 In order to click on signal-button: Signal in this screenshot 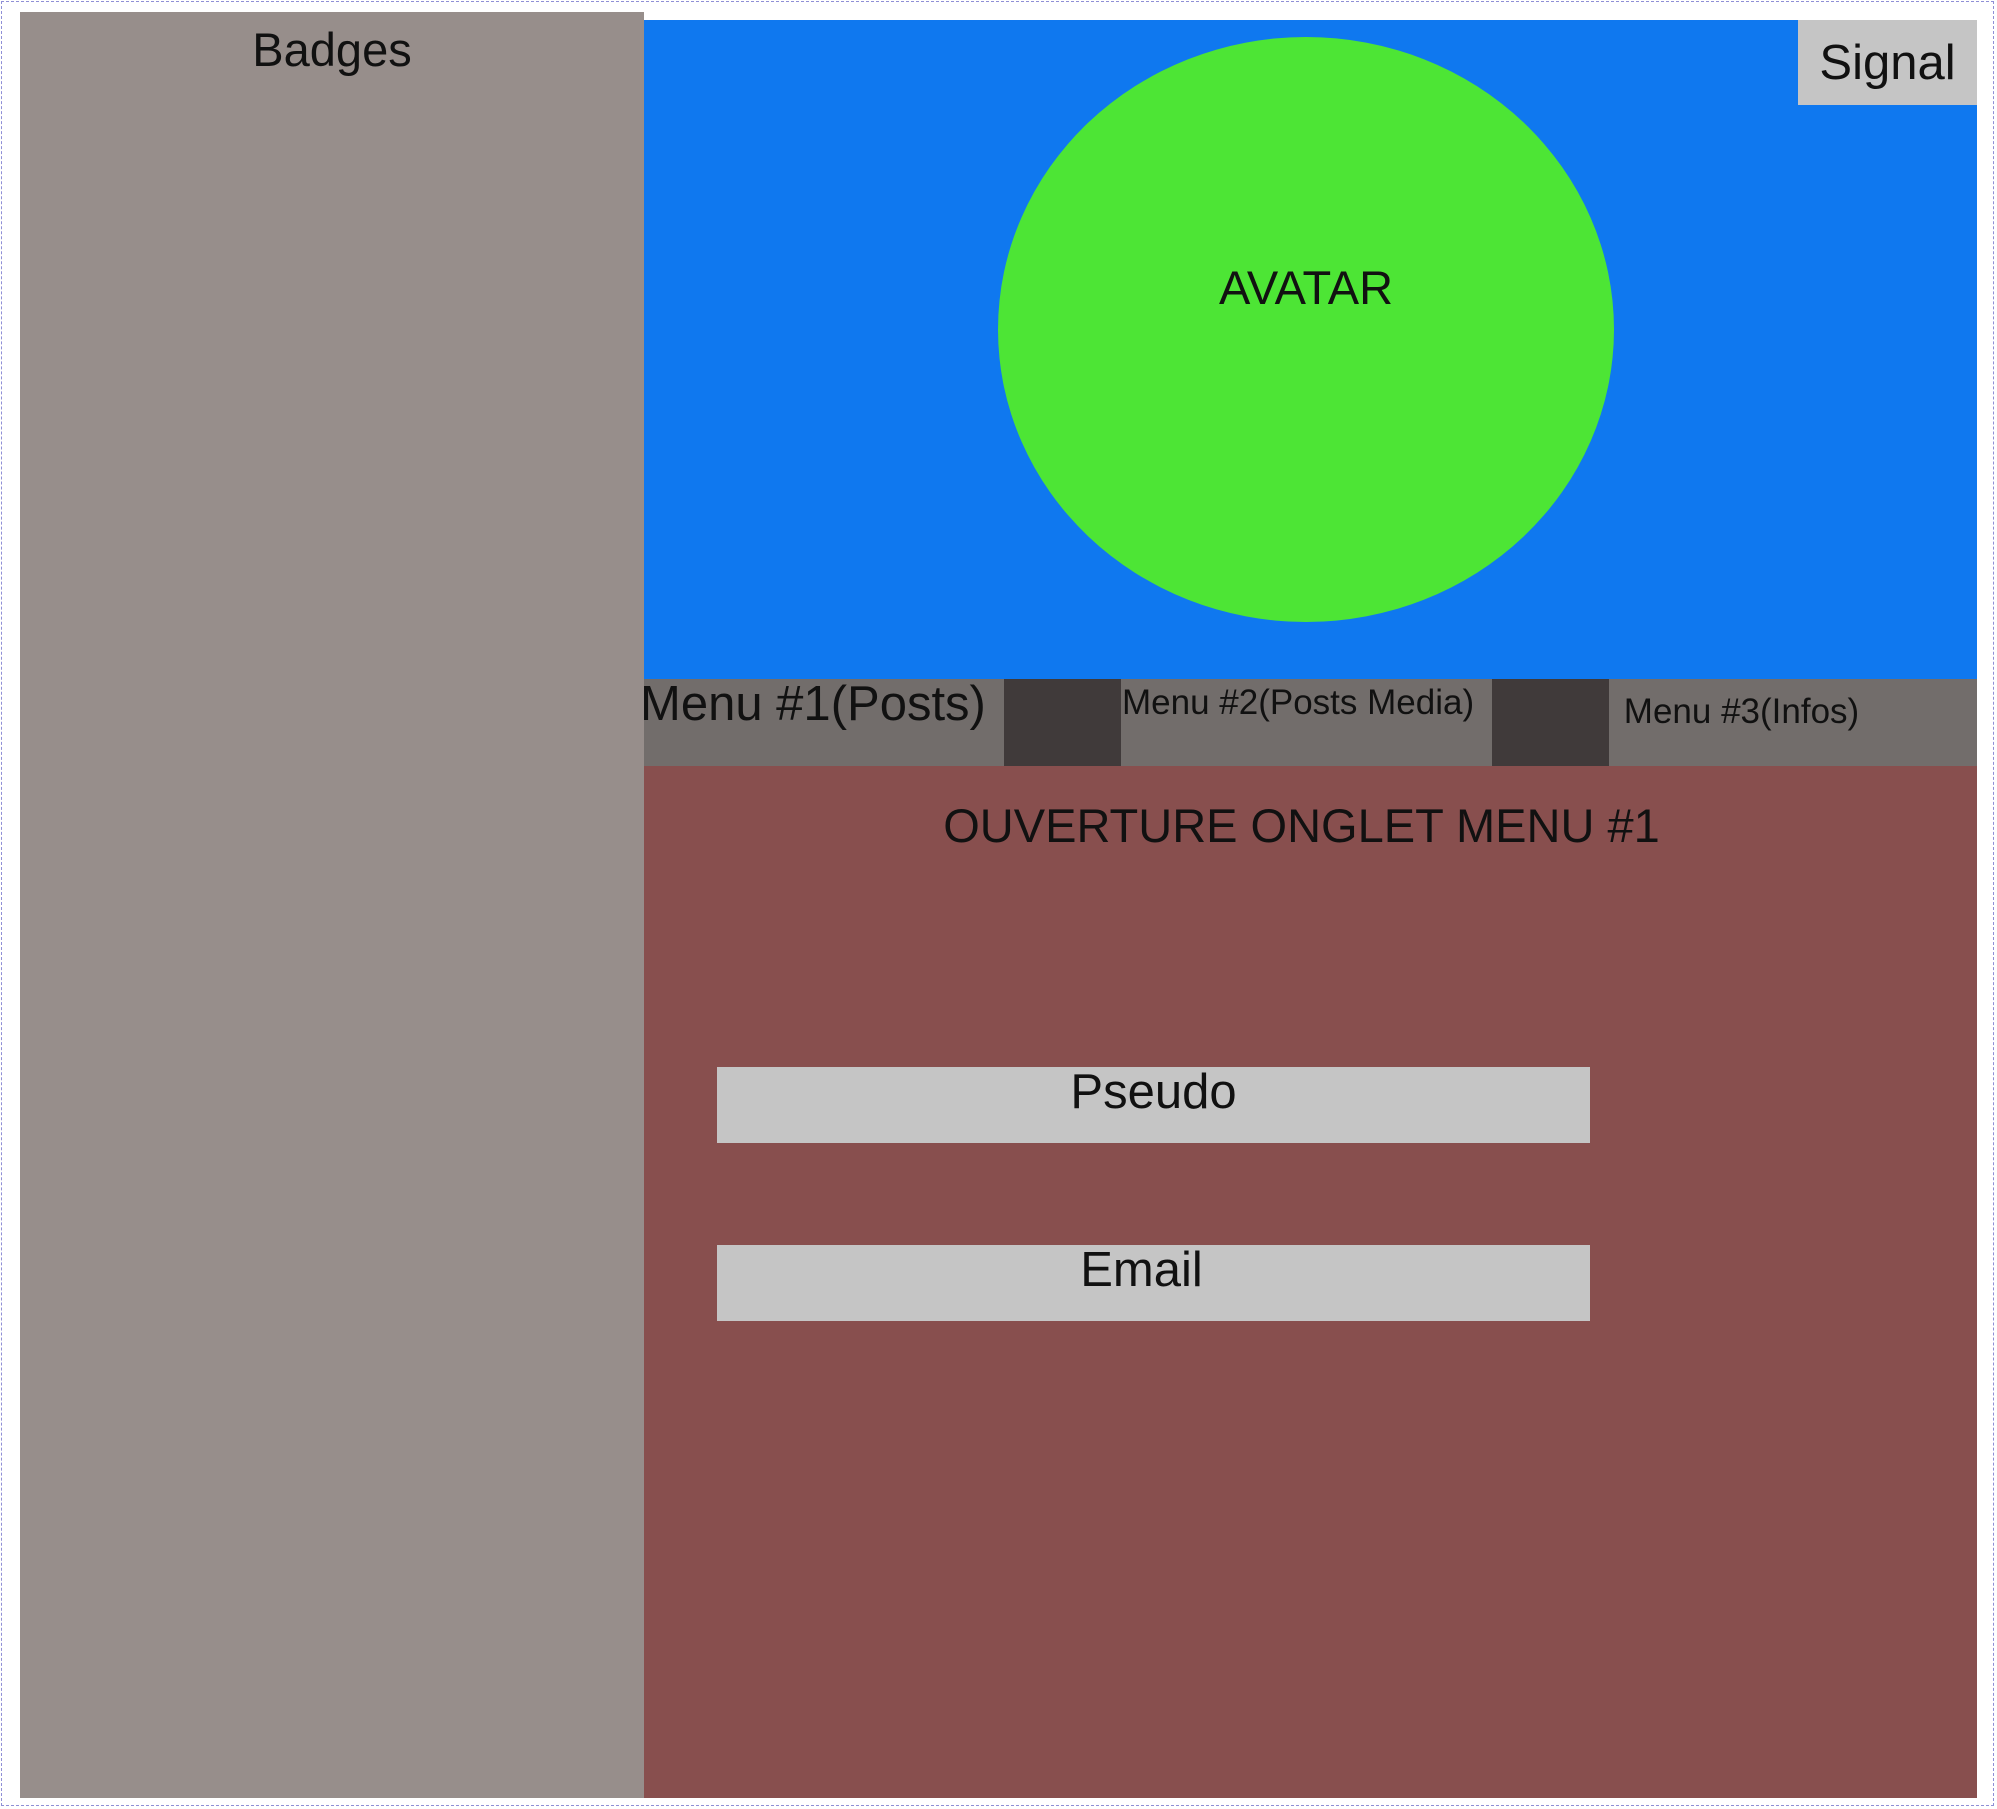, I will do `click(1887, 62)`.